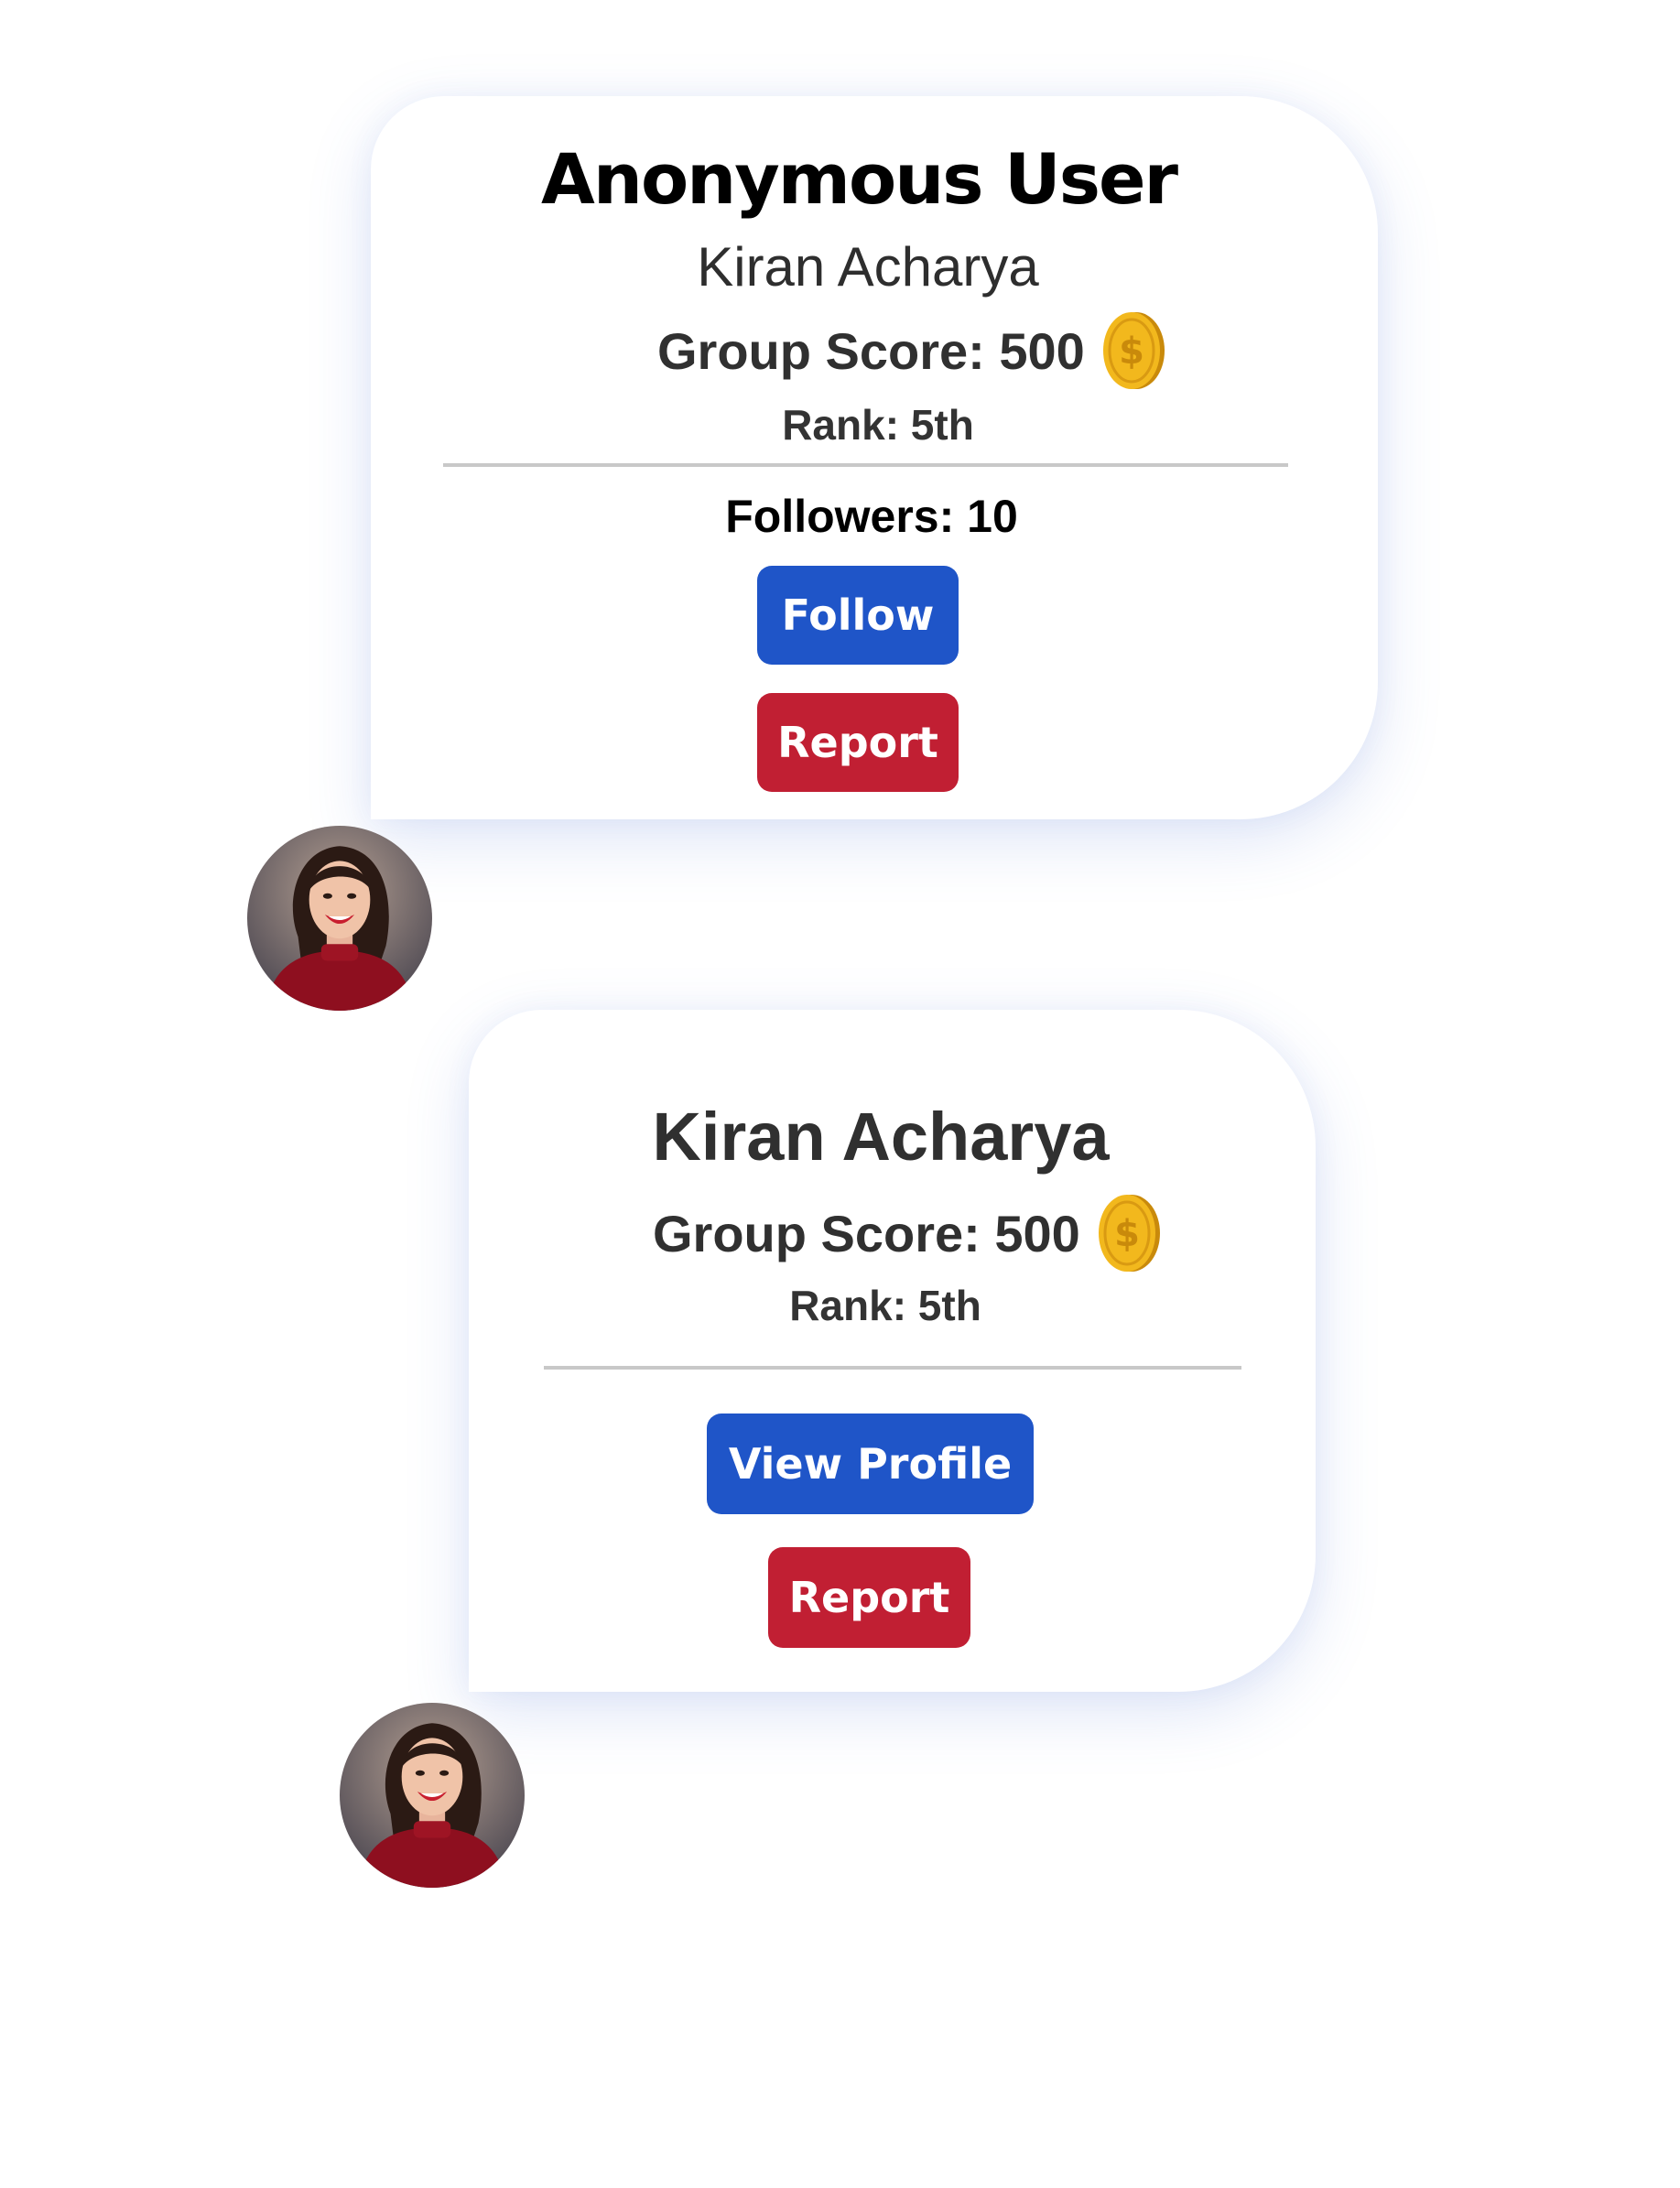 The width and height of the screenshot is (1680, 2188). Describe the element at coordinates (871, 516) in the screenshot. I see `followers-count: Followers: 10` at that location.